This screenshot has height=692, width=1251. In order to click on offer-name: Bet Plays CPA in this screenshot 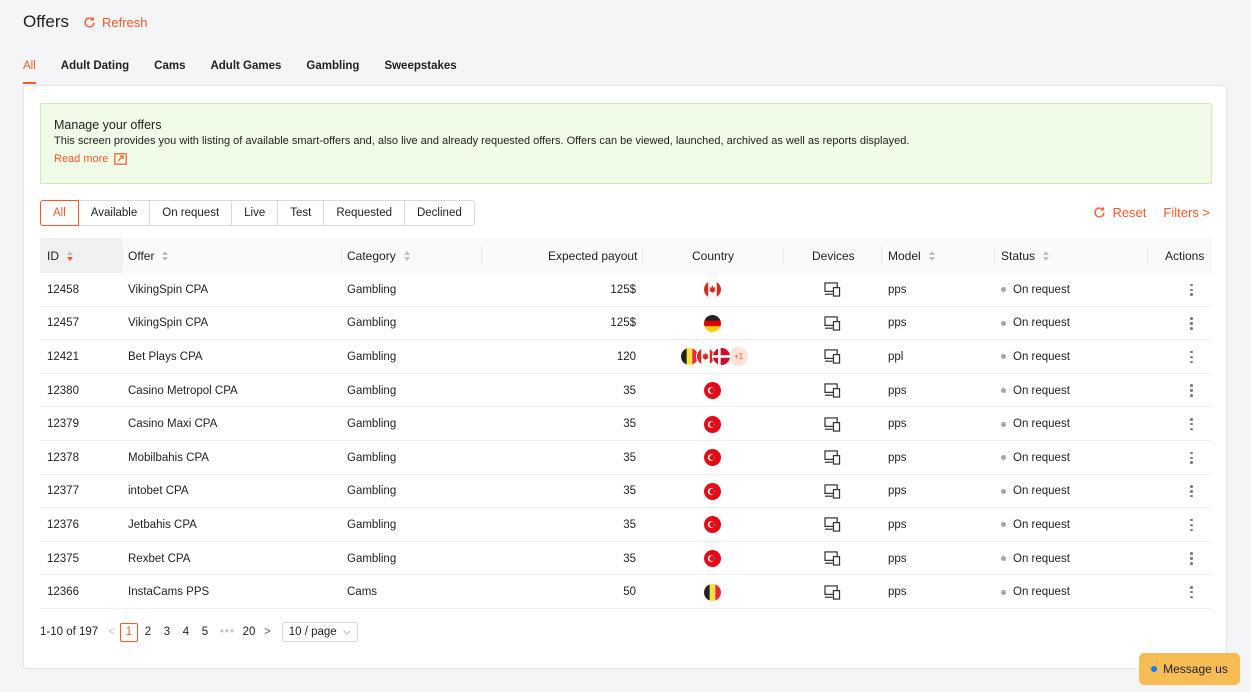, I will do `click(165, 357)`.